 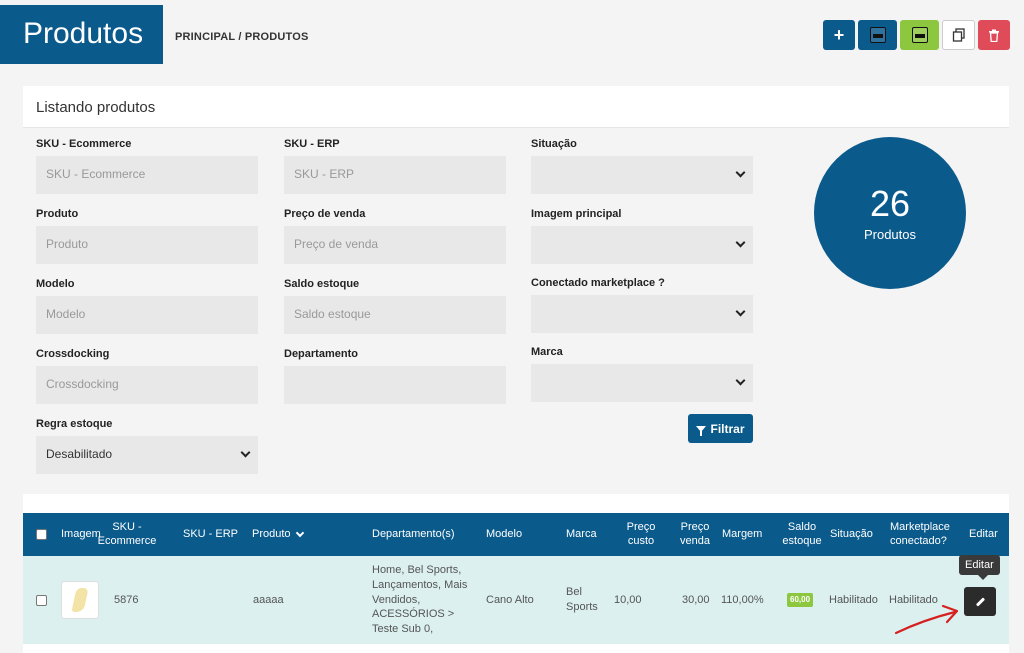 What do you see at coordinates (41, 534) in the screenshot?
I see `select-all-checkbox` at bounding box center [41, 534].